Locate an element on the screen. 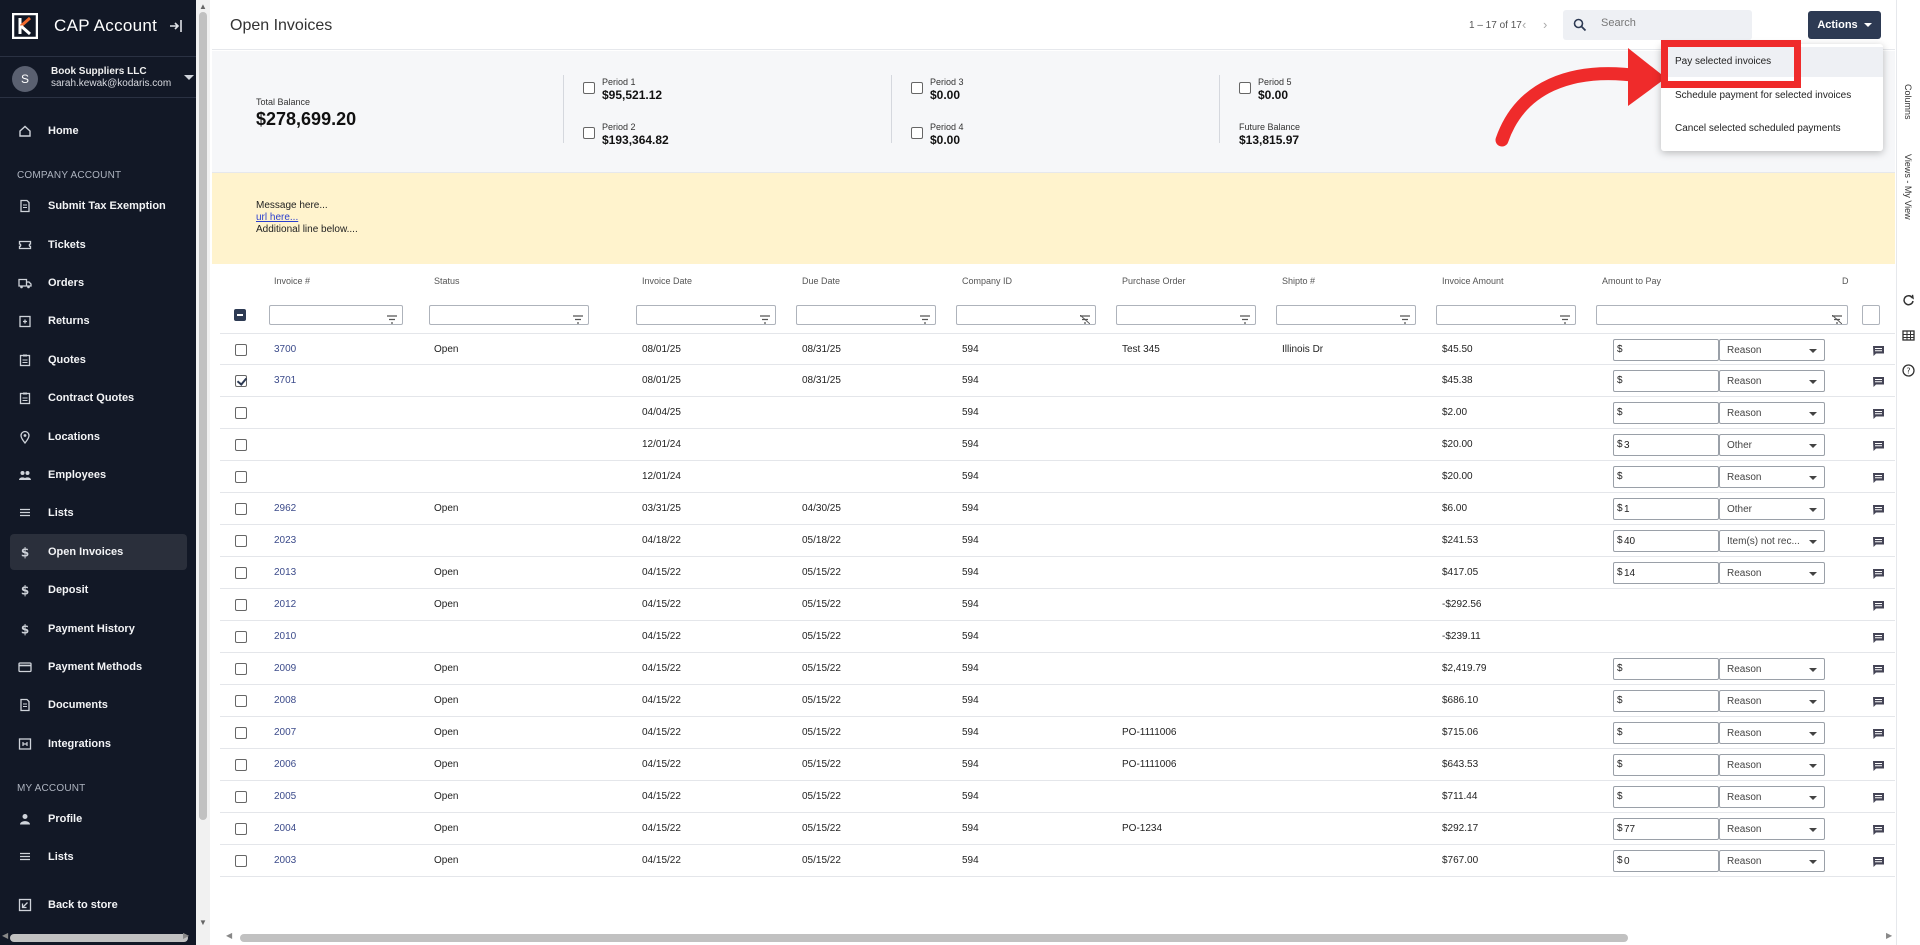 This screenshot has width=1920, height=945. invoice-number-link: 2962 is located at coordinates (285, 508).